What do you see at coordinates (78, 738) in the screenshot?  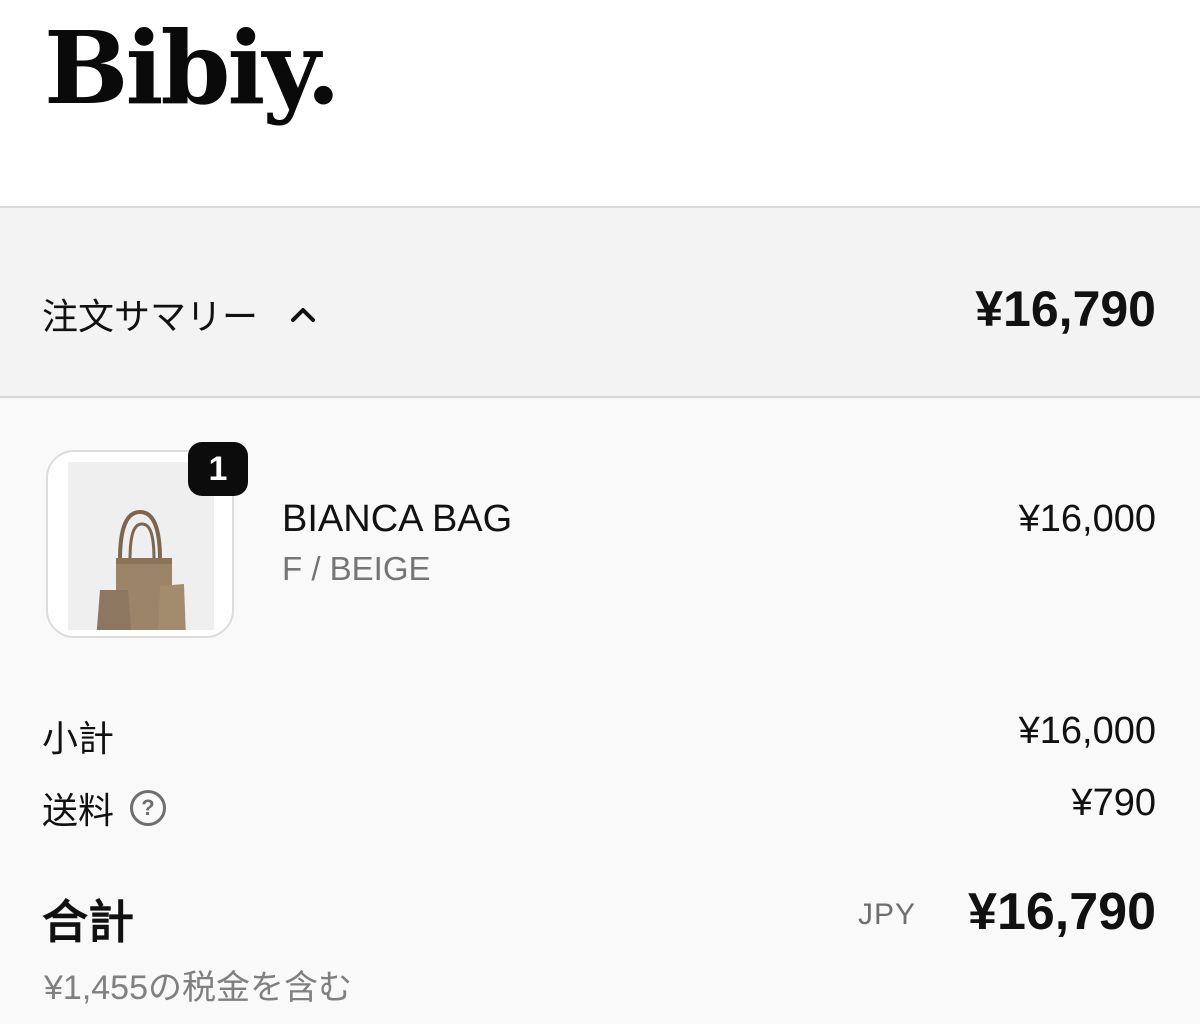 I see `subtotal-label: 小計` at bounding box center [78, 738].